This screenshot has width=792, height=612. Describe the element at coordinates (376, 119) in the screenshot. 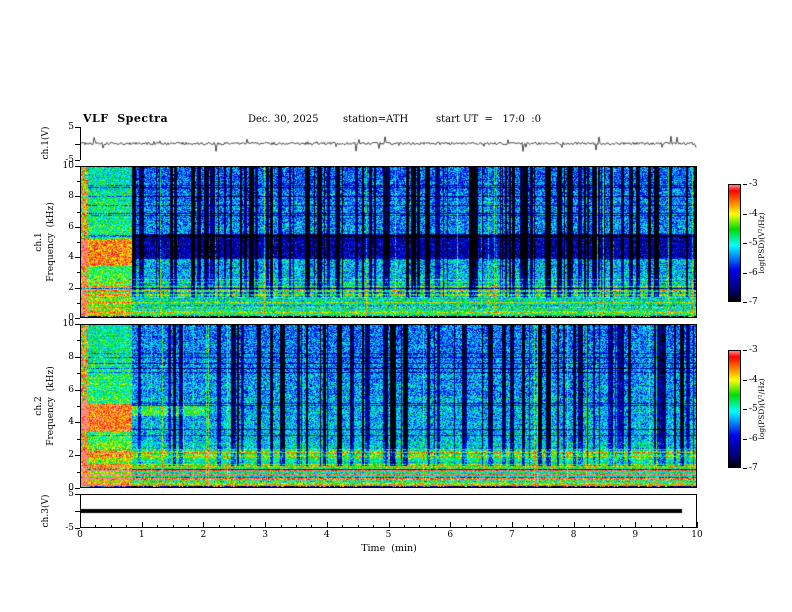

I see `station-label: station=ATH` at that location.